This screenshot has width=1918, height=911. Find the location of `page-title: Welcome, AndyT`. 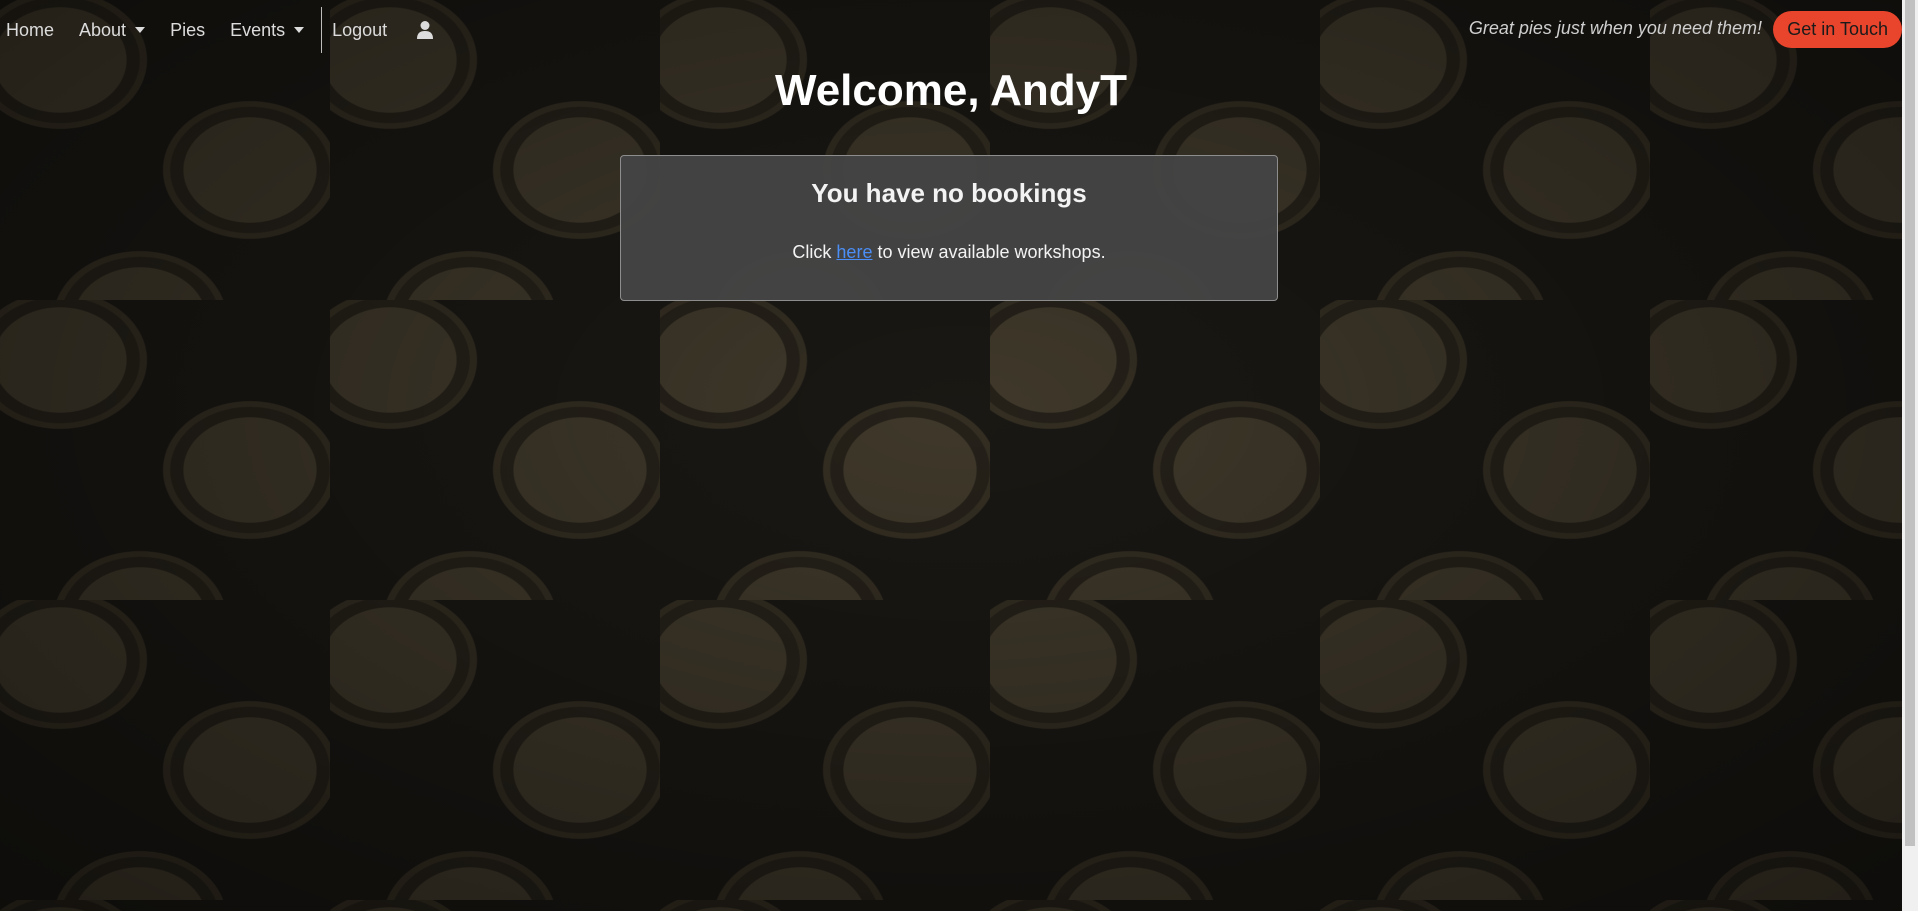

page-title: Welcome, AndyT is located at coordinates (951, 90).